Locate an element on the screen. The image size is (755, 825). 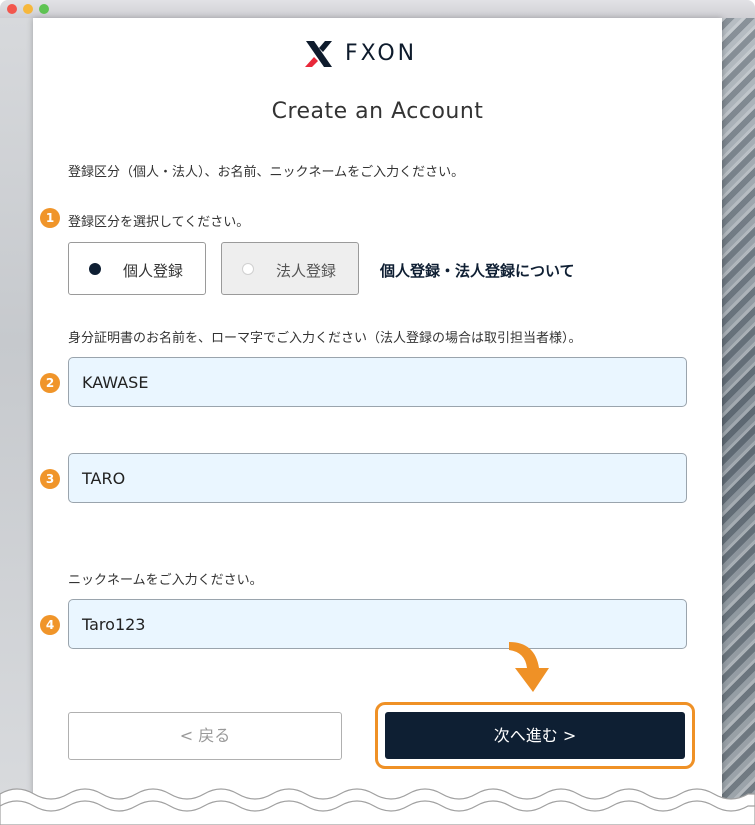
radio-individual: 個人登録 is located at coordinates (137, 268).